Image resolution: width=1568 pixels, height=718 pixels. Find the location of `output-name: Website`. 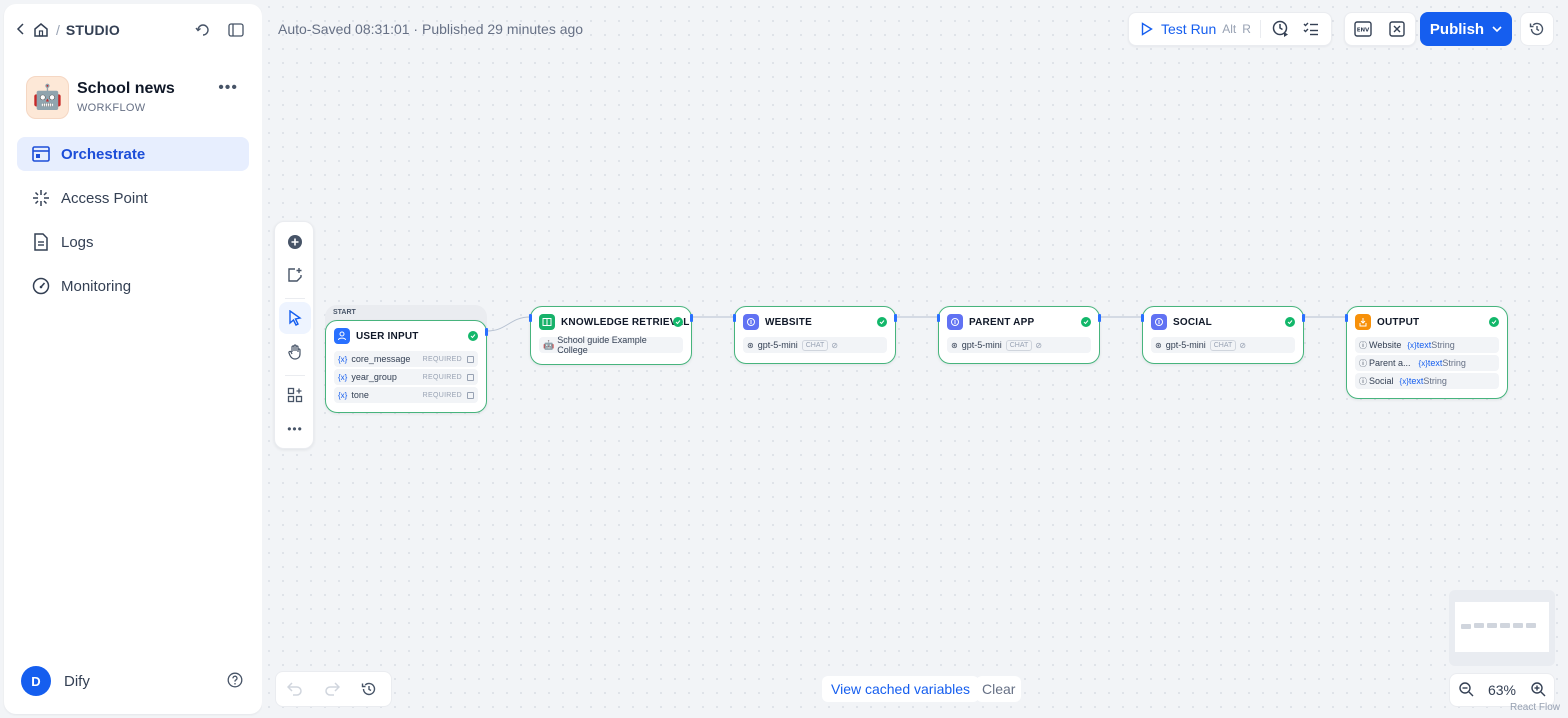

output-name: Website is located at coordinates (1385, 345).